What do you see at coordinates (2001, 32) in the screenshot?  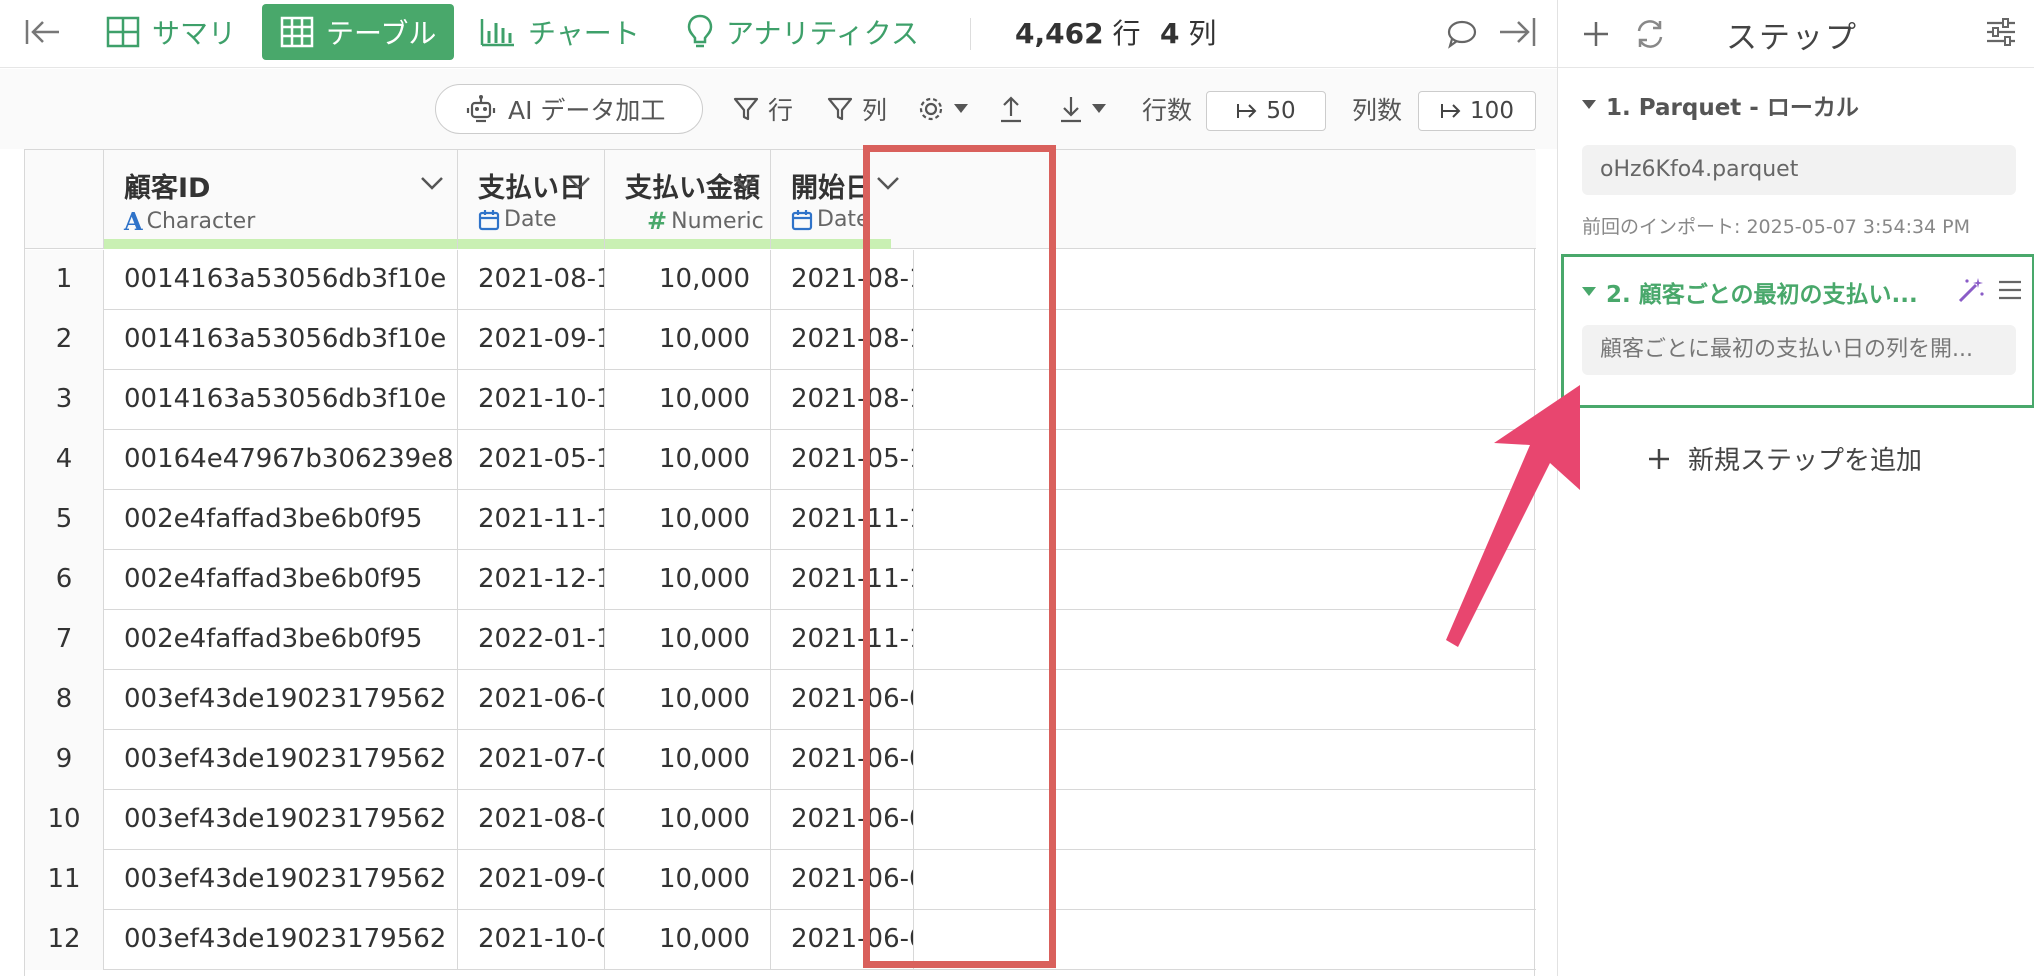 I see `sliders-icon` at bounding box center [2001, 32].